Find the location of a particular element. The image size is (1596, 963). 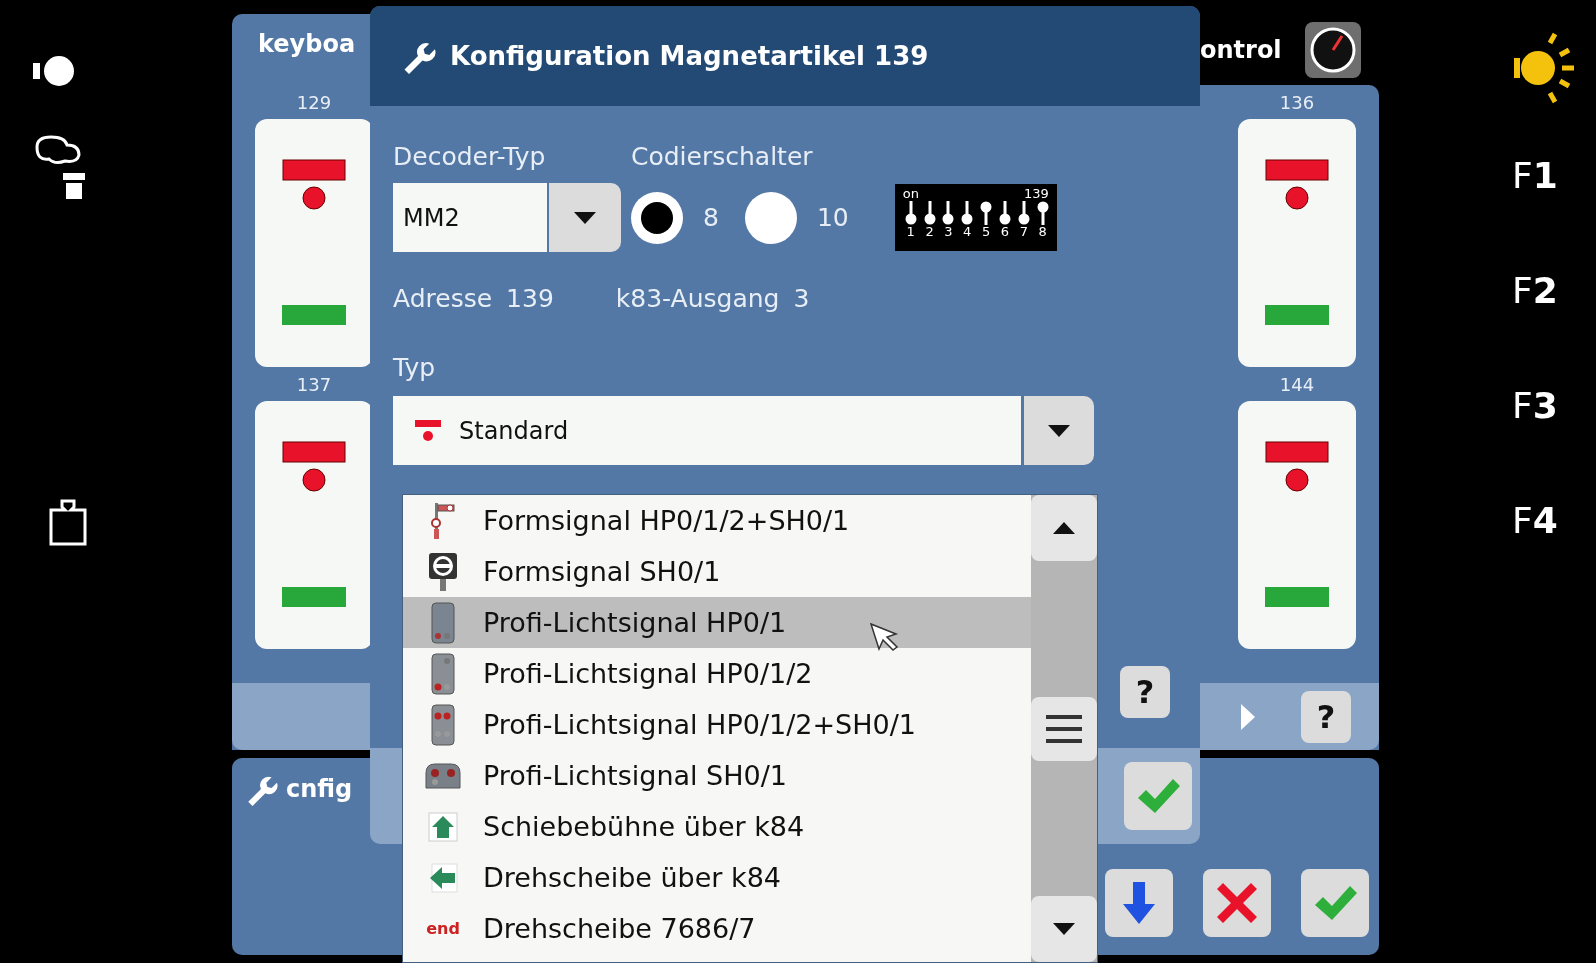

scroll-down-button is located at coordinates (1064, 929).